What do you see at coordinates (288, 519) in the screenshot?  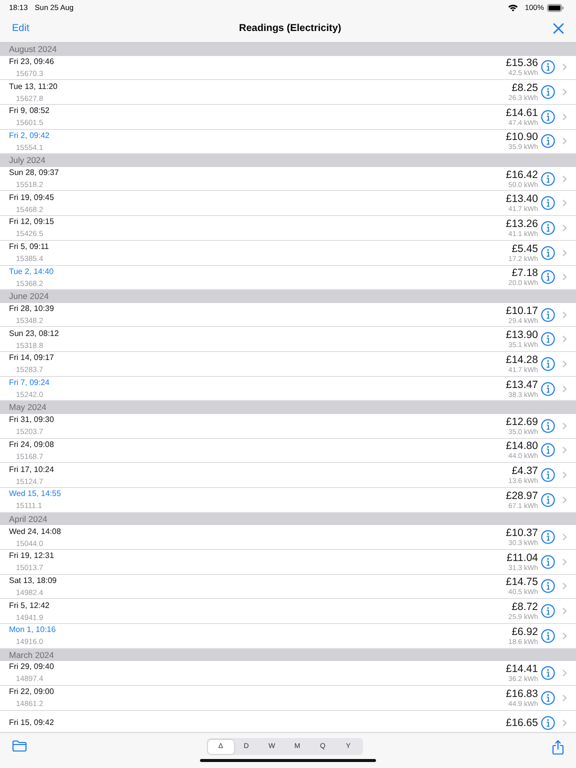 I see `section-header: April 2024` at bounding box center [288, 519].